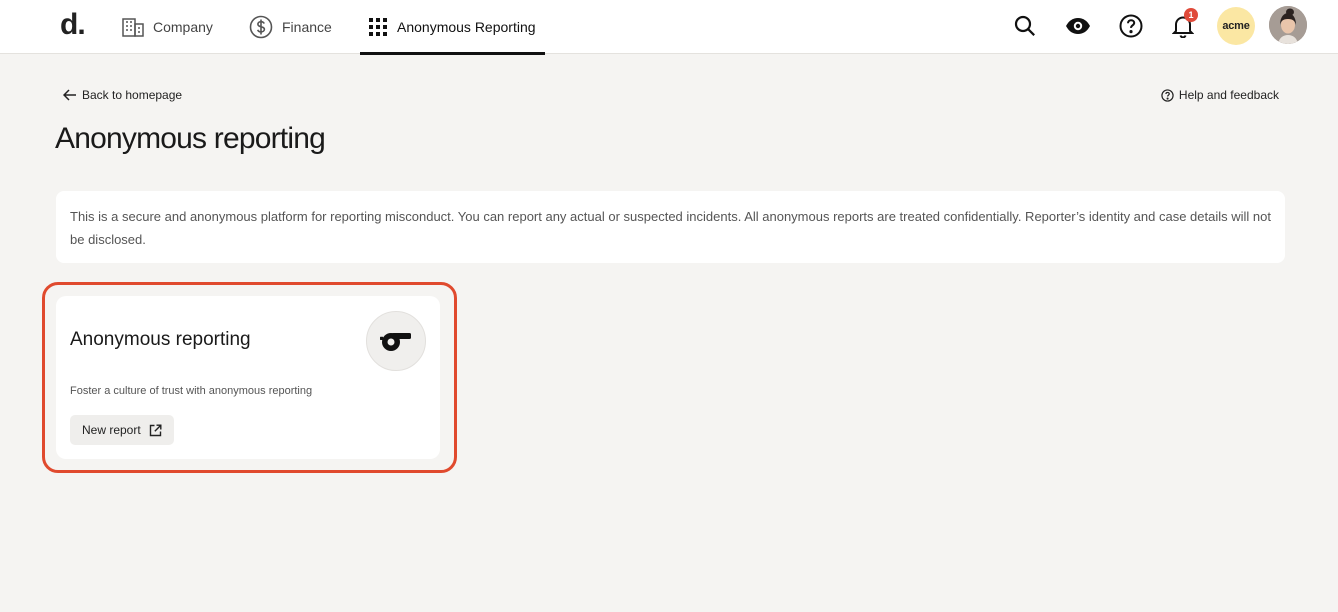 This screenshot has width=1338, height=612. I want to click on back-to-homepage-label: Back to homepage, so click(132, 95).